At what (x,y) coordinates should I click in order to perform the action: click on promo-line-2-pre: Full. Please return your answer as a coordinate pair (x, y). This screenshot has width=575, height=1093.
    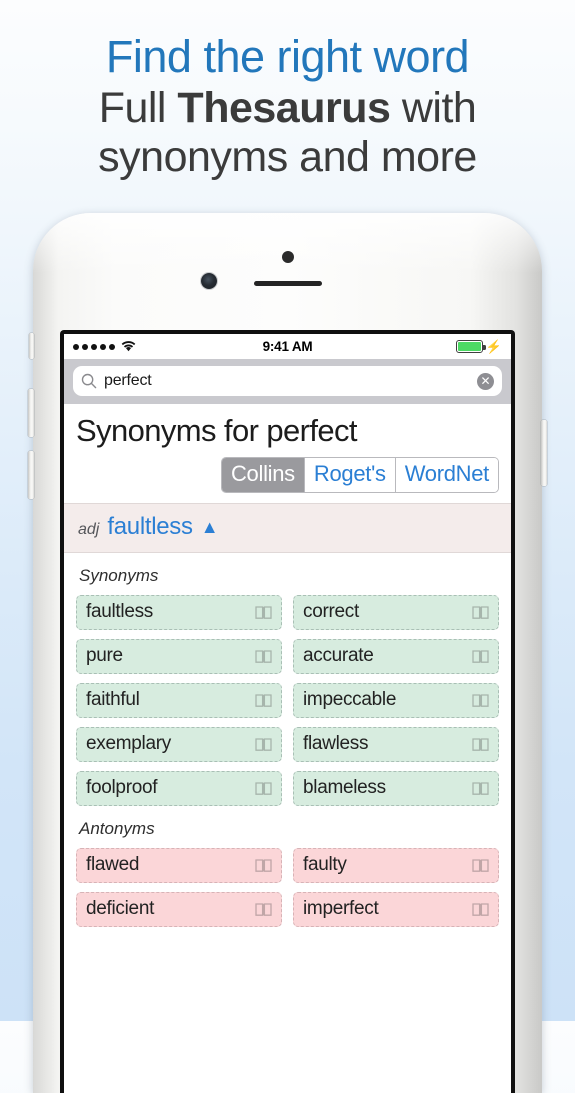
    Looking at the image, I should click on (138, 108).